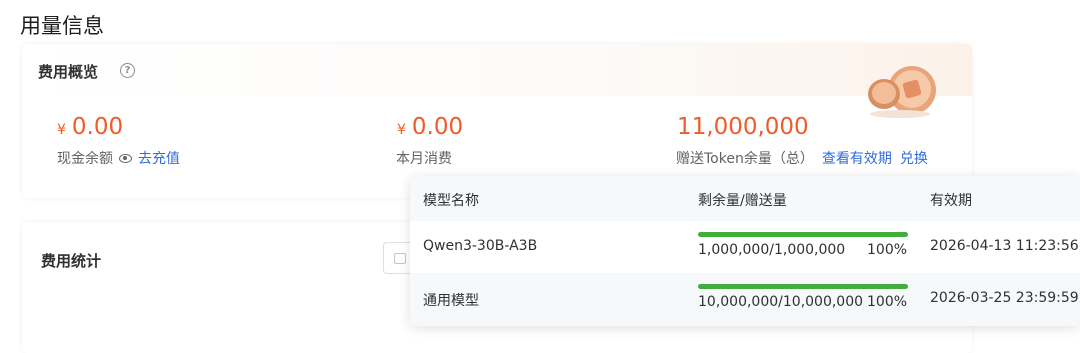 This screenshot has width=1080, height=353. Describe the element at coordinates (424, 159) in the screenshot. I see `monthly-spend-label: 本月消费` at that location.